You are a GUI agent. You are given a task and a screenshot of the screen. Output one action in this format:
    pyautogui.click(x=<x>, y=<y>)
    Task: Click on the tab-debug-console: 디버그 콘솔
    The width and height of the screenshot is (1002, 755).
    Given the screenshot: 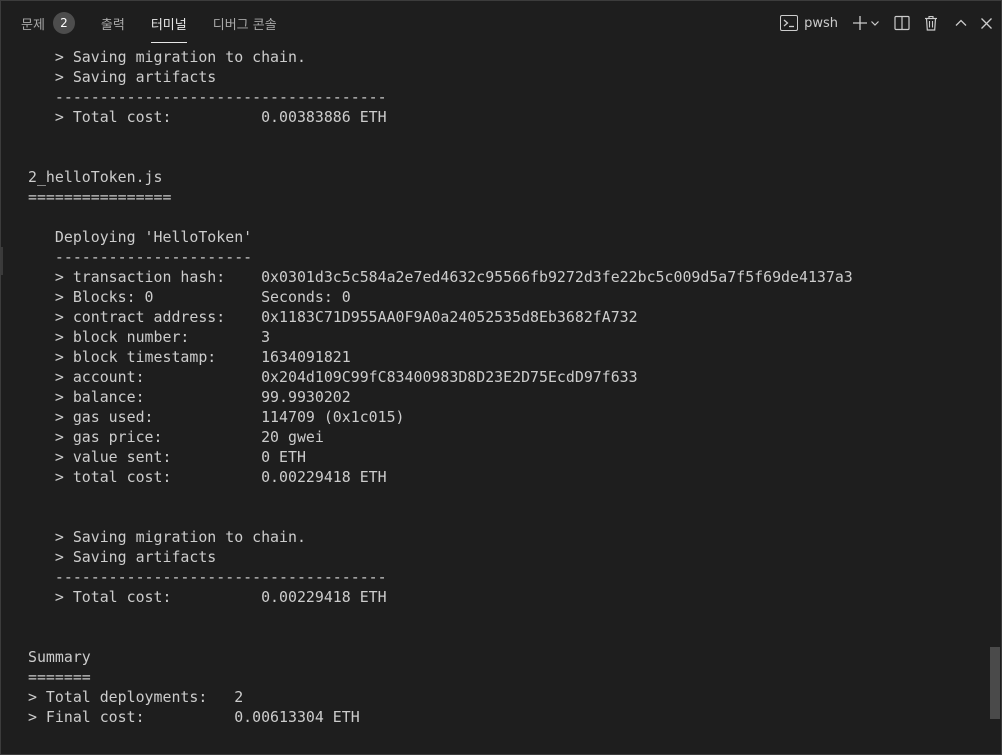 What is the action you would take?
    pyautogui.click(x=245, y=23)
    